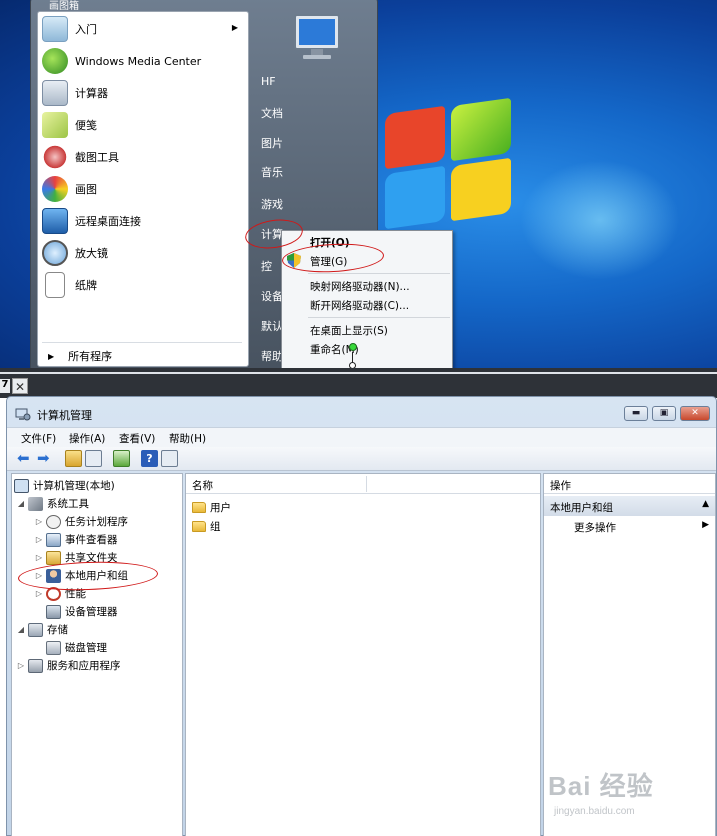  What do you see at coordinates (595, 527) in the screenshot?
I see `more-actions-link: 更多操作` at bounding box center [595, 527].